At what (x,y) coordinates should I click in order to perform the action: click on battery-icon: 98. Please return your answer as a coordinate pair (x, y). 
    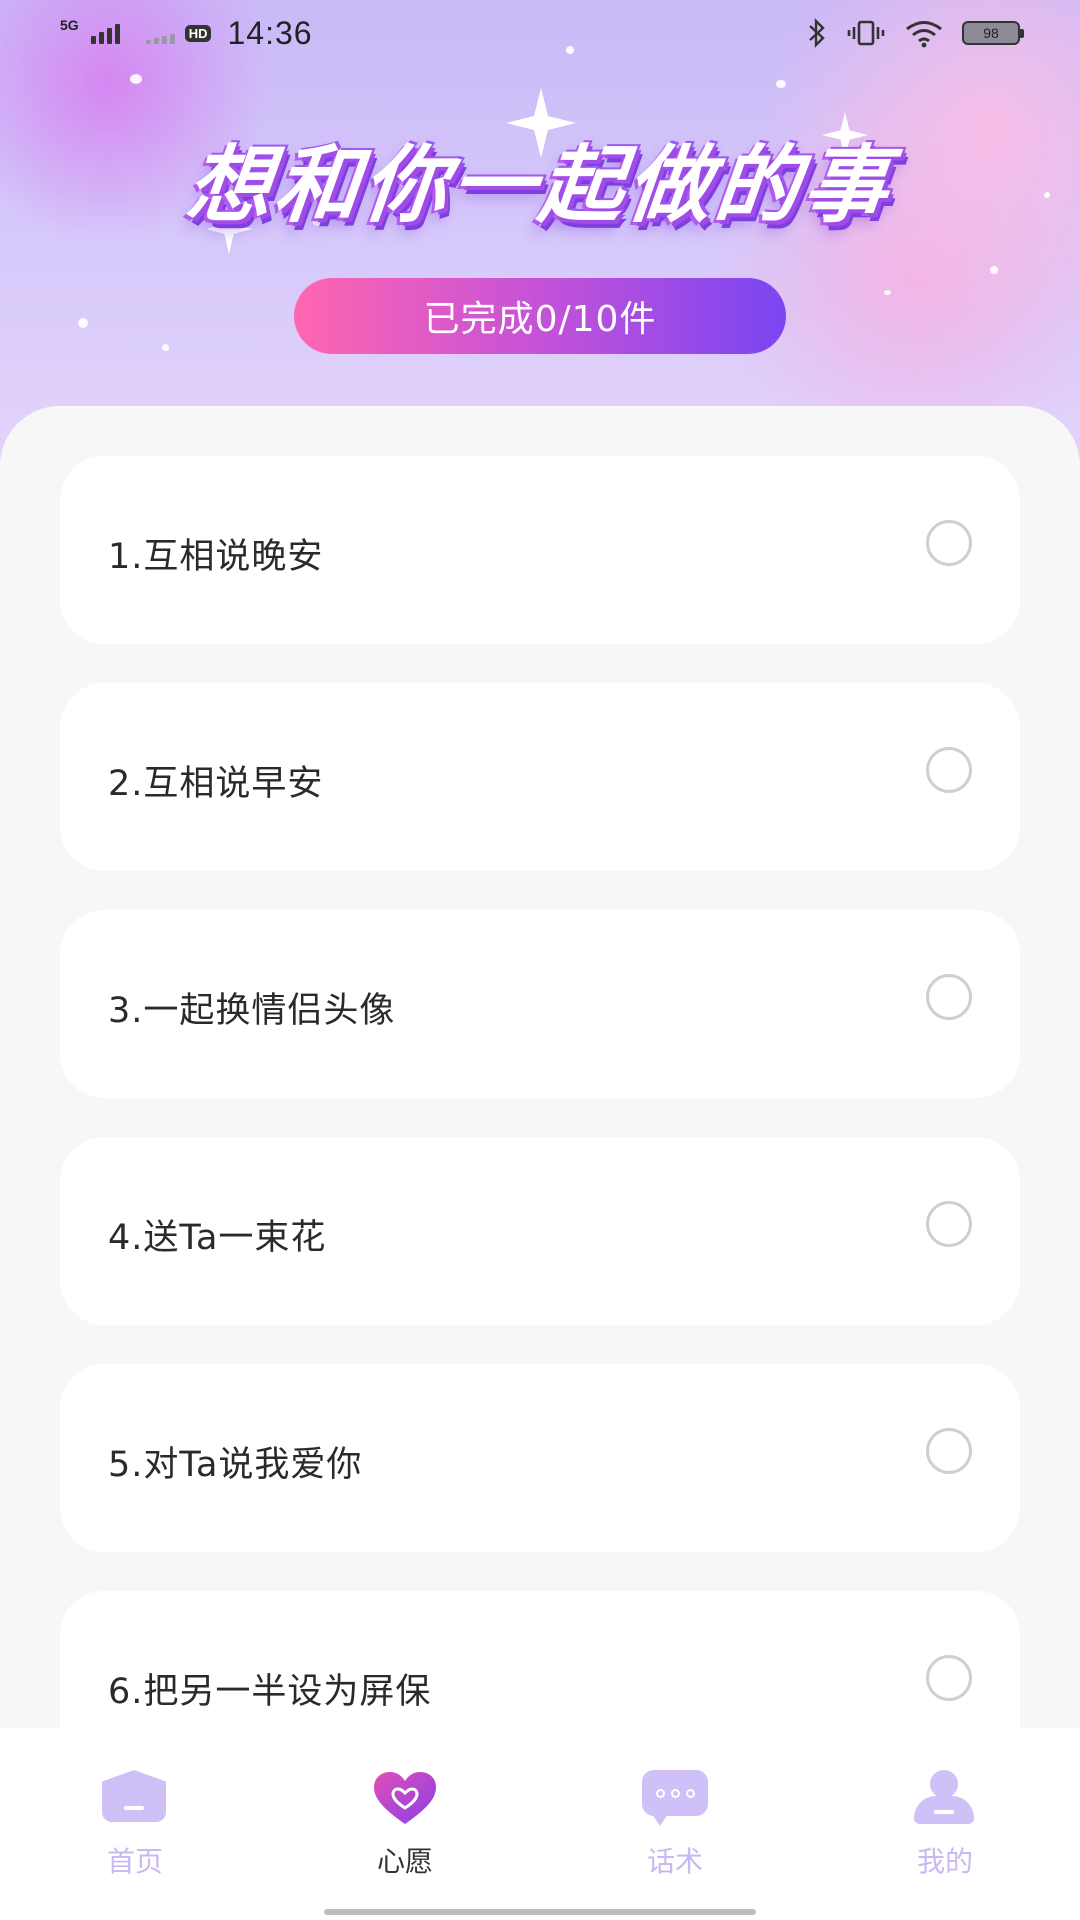
    Looking at the image, I should click on (993, 33).